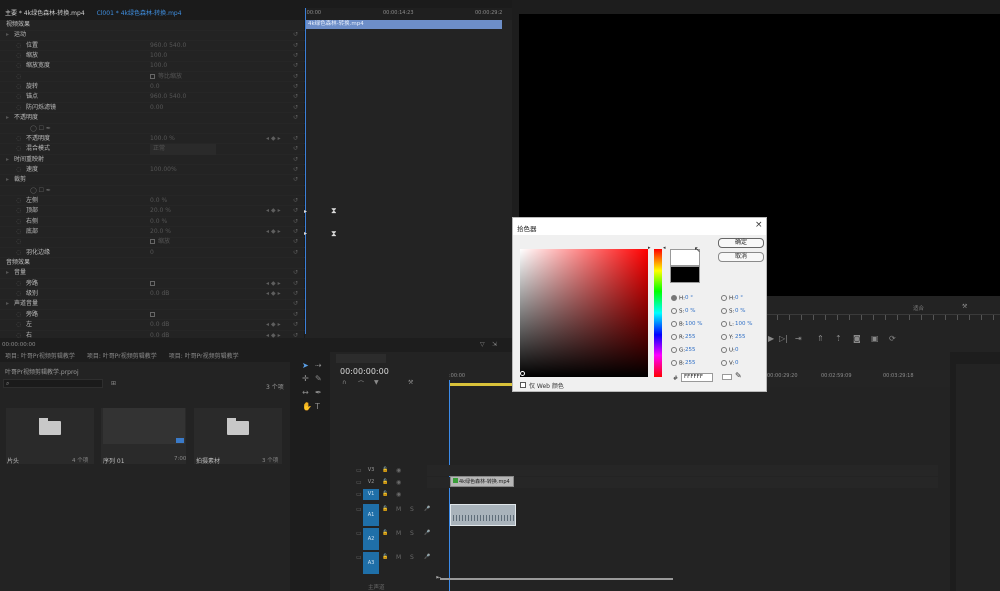 Image resolution: width=1000 pixels, height=591 pixels. What do you see at coordinates (412, 533) in the screenshot?
I see `solo-button: S` at bounding box center [412, 533].